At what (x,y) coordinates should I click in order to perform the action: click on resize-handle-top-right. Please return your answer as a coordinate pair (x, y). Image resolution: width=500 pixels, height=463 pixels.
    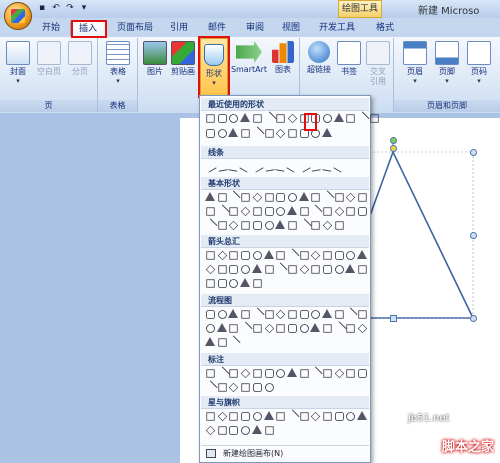
    Looking at the image, I should click on (473, 152).